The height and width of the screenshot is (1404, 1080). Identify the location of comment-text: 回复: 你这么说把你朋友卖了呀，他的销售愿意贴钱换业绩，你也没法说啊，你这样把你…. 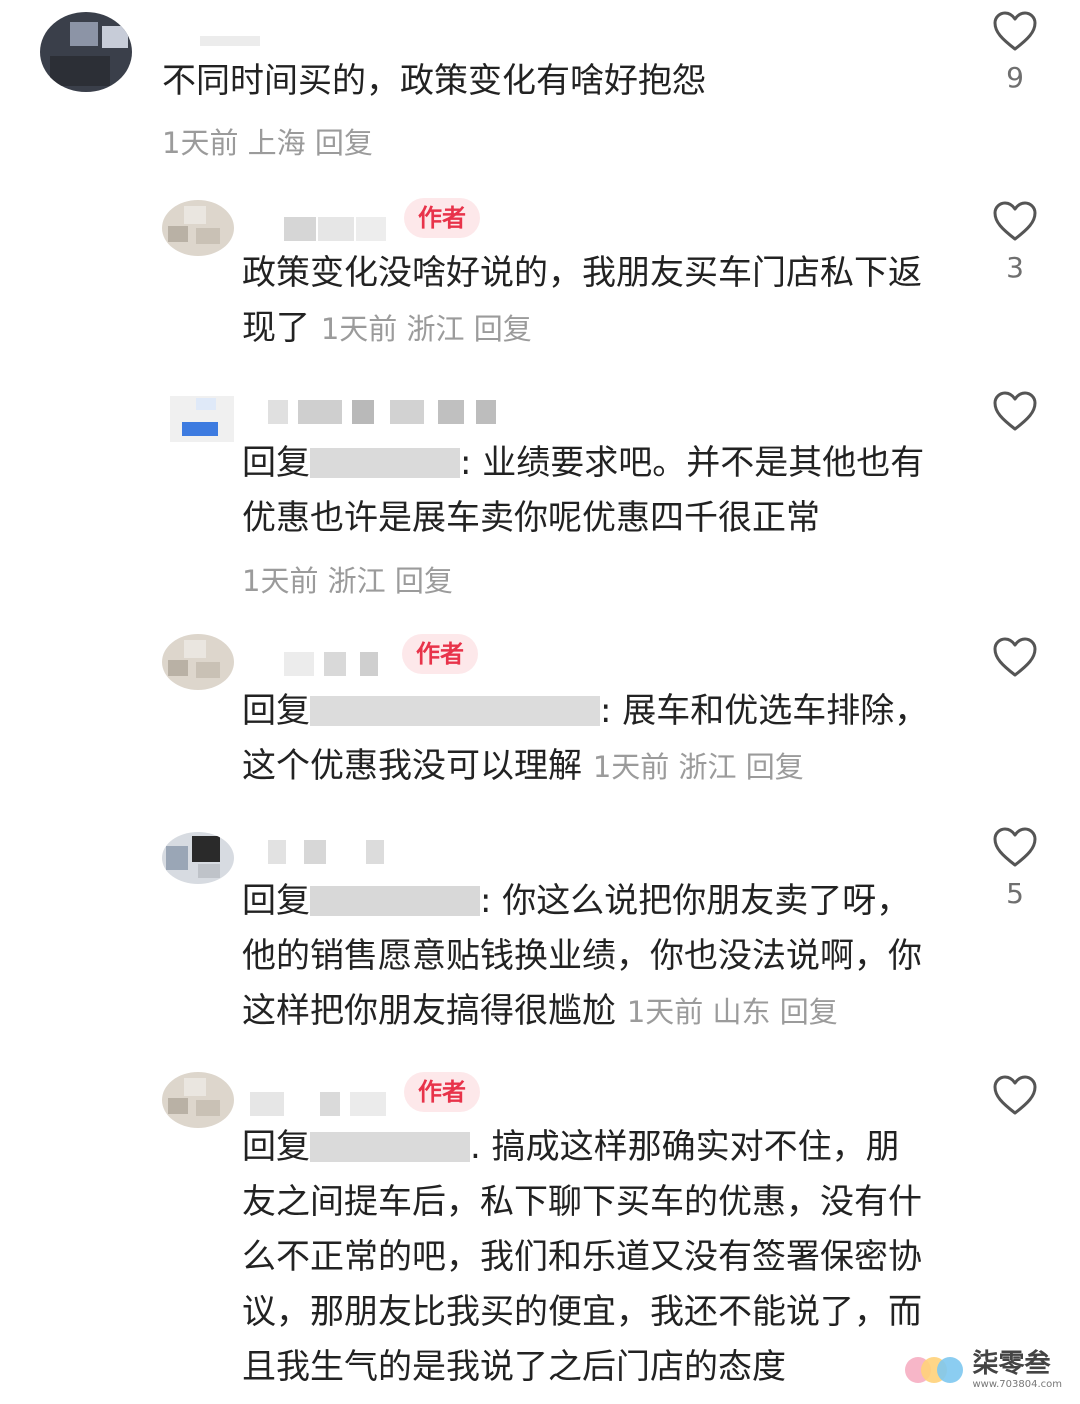
(587, 957).